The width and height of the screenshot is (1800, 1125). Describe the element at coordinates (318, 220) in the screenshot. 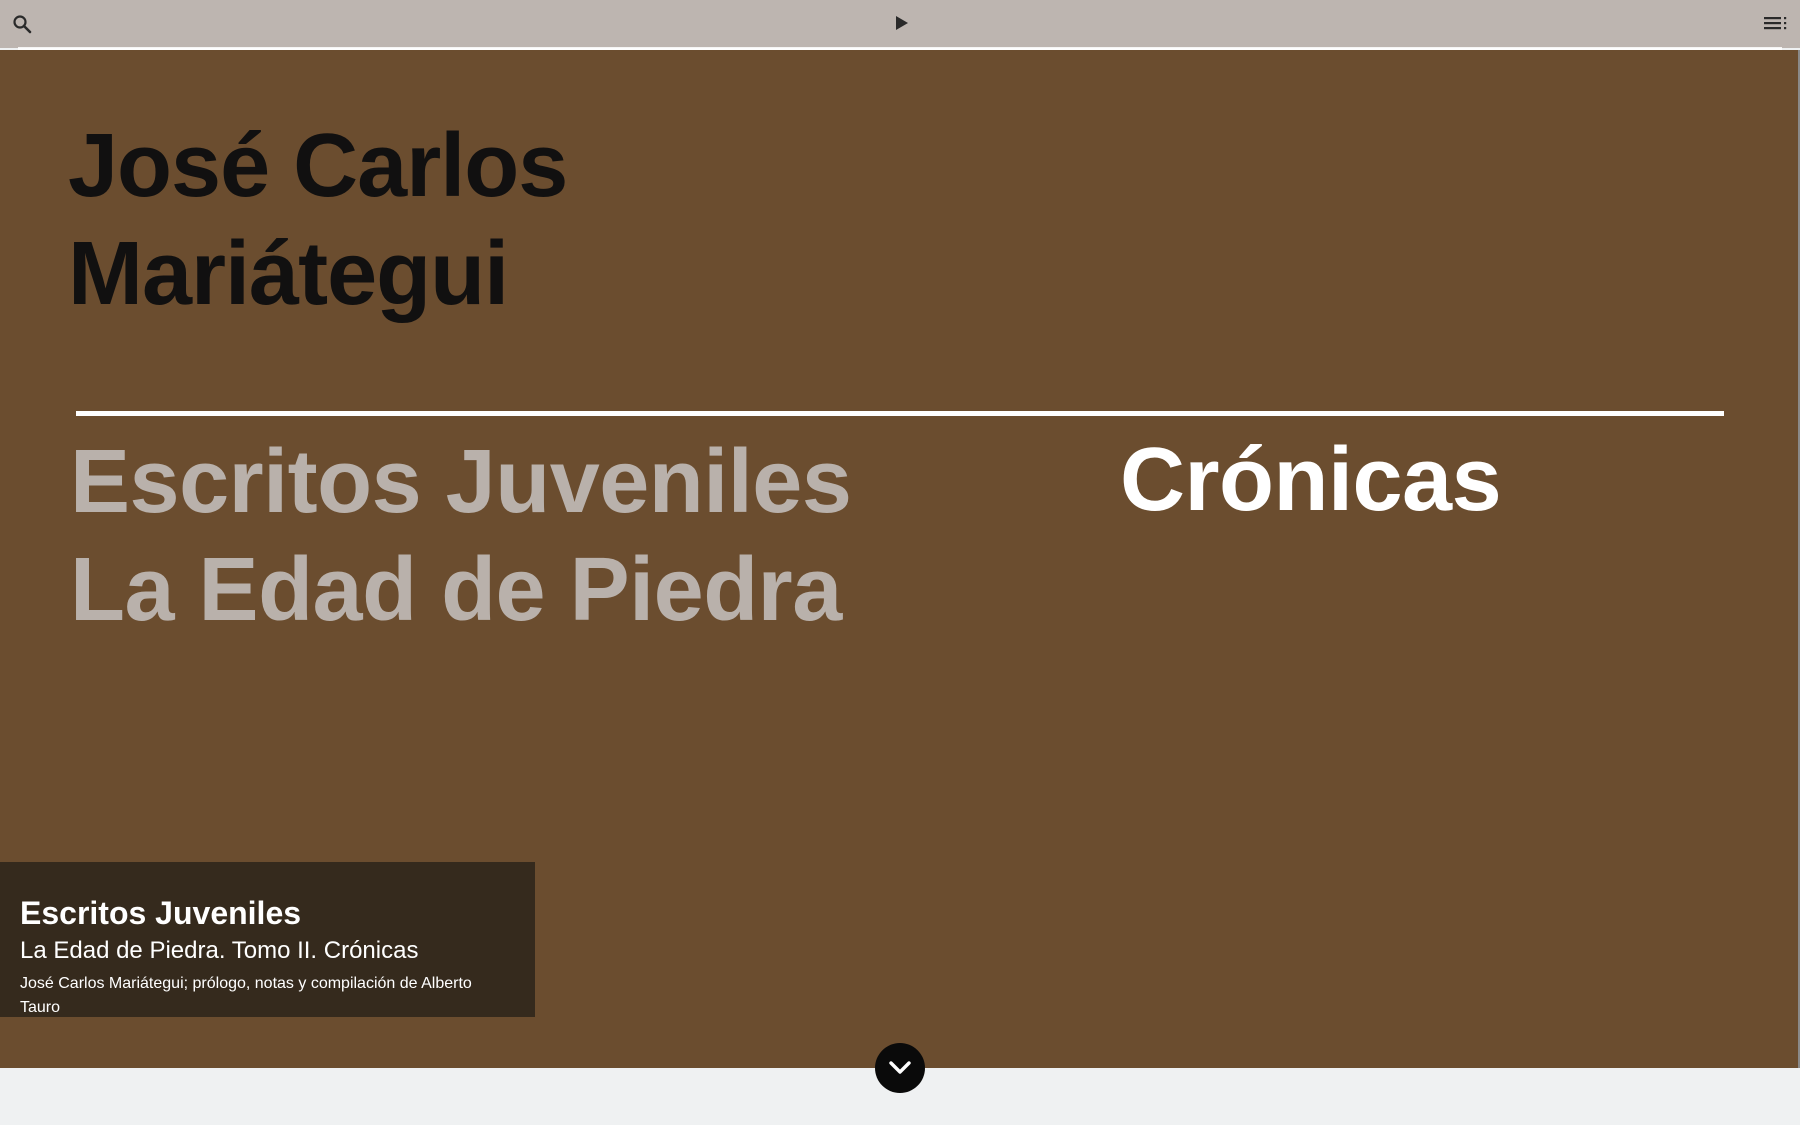

I see `cover-author: José Carlos Mariátegui` at that location.